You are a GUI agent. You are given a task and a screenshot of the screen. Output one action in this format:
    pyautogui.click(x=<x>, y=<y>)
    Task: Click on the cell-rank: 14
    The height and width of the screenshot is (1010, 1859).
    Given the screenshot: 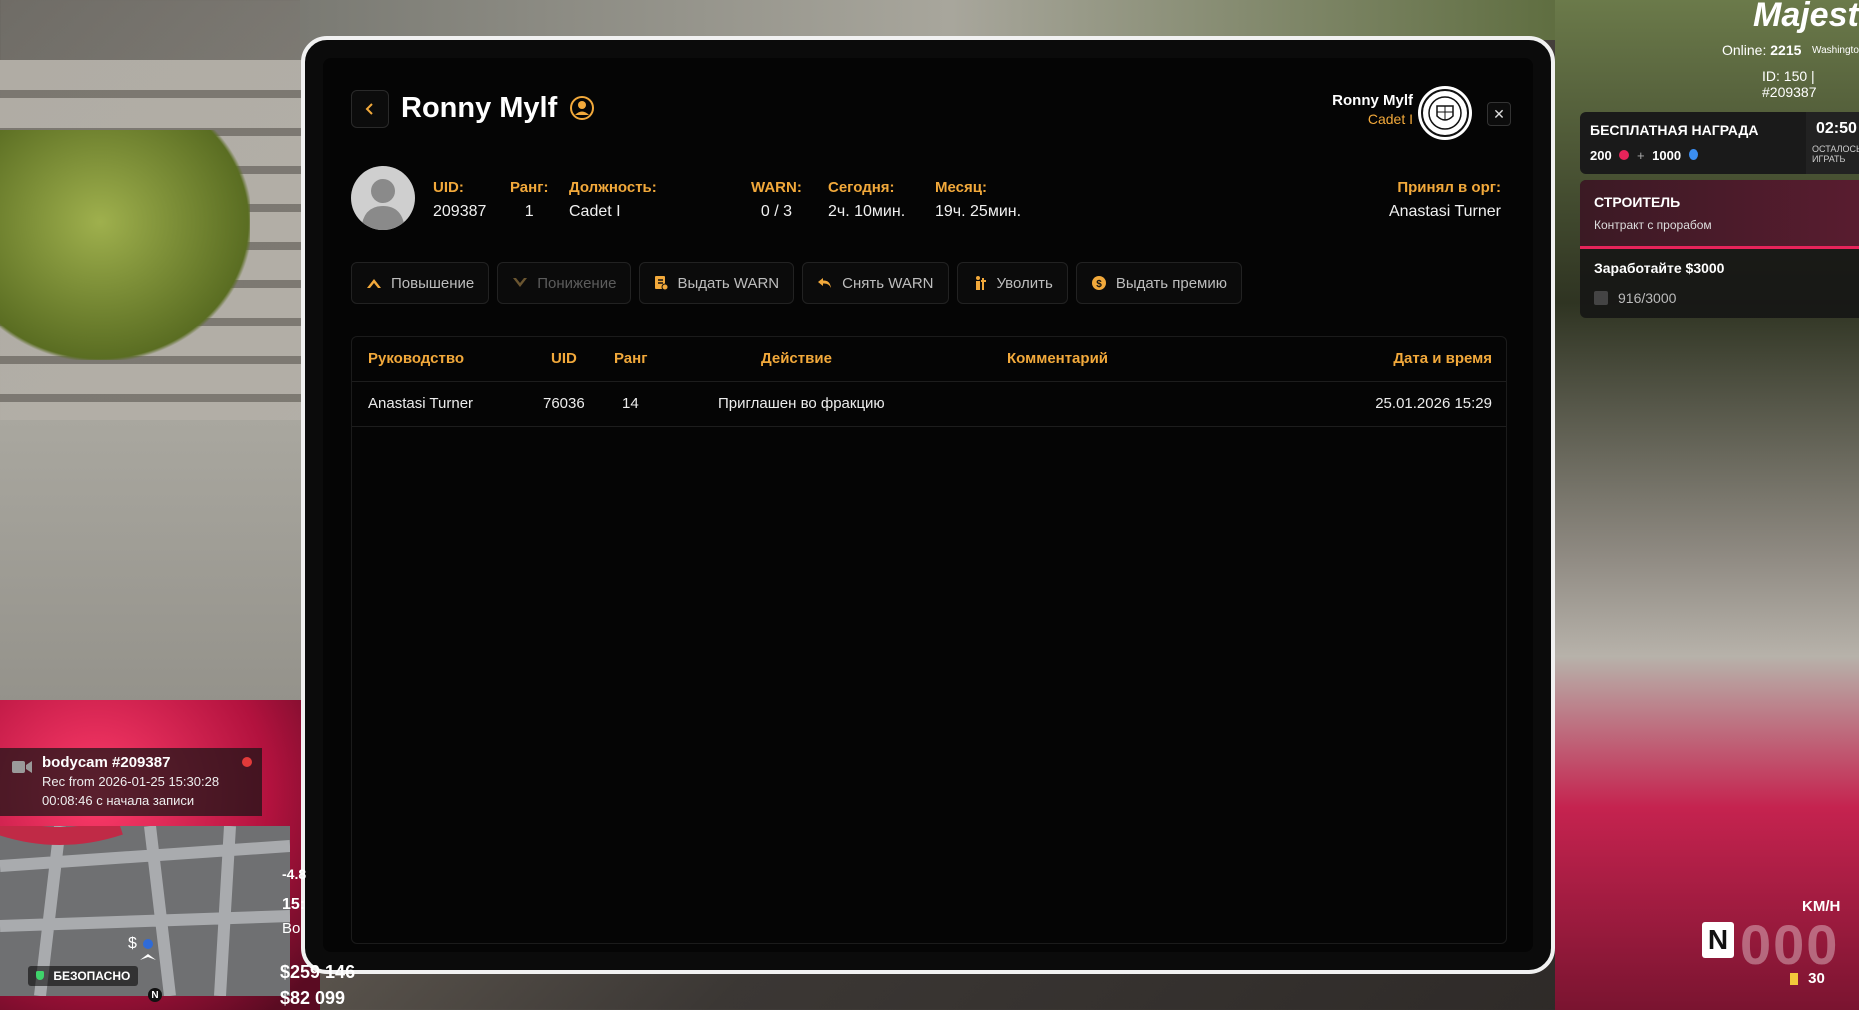 What is the action you would take?
    pyautogui.click(x=630, y=403)
    